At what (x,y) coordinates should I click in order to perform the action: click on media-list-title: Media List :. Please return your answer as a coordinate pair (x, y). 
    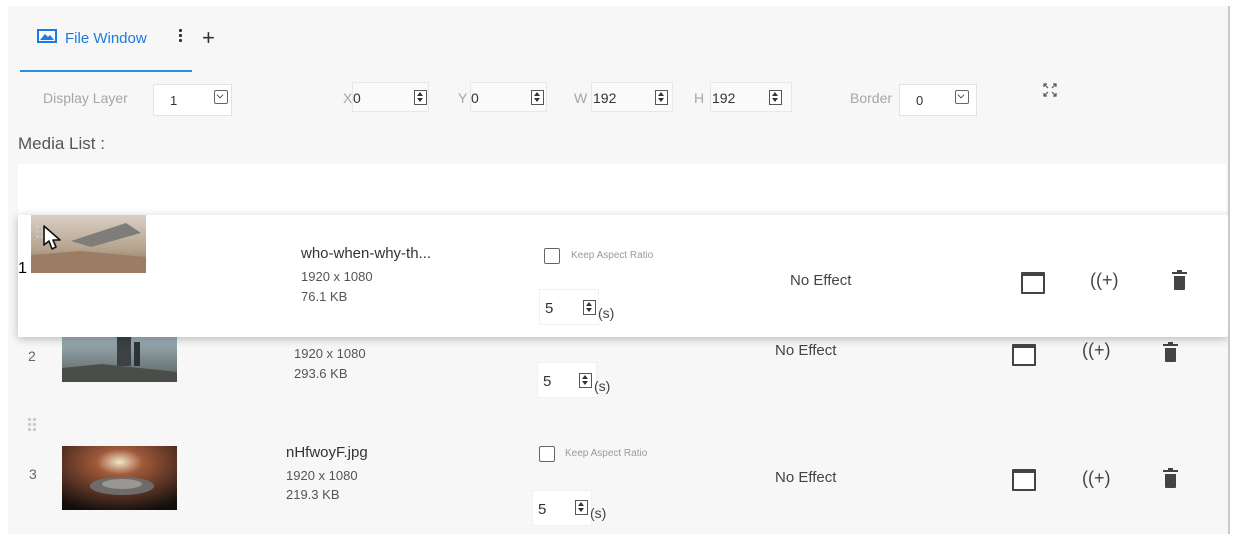
    Looking at the image, I should click on (61, 143).